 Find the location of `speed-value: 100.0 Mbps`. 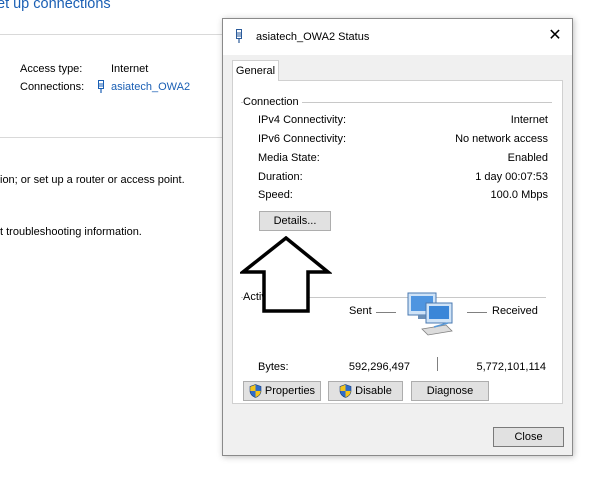

speed-value: 100.0 Mbps is located at coordinates (519, 195).